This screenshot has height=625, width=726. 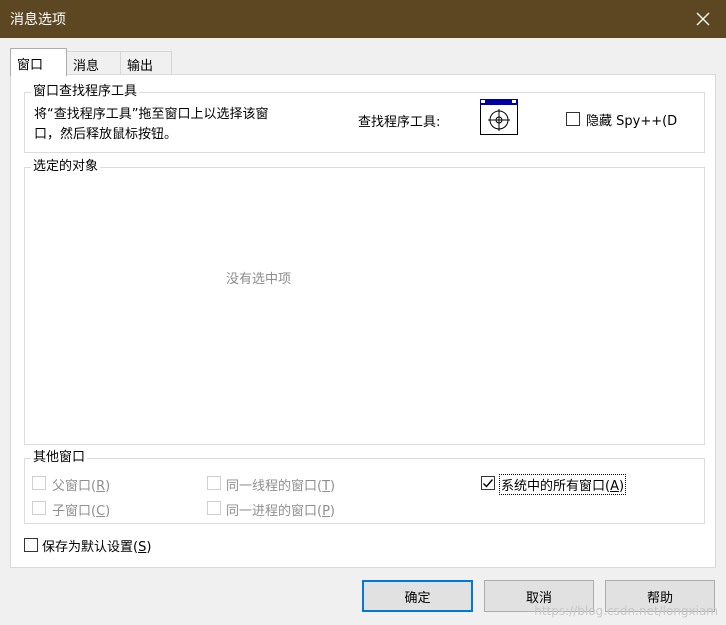 What do you see at coordinates (417, 596) in the screenshot?
I see `ok-button: 确定` at bounding box center [417, 596].